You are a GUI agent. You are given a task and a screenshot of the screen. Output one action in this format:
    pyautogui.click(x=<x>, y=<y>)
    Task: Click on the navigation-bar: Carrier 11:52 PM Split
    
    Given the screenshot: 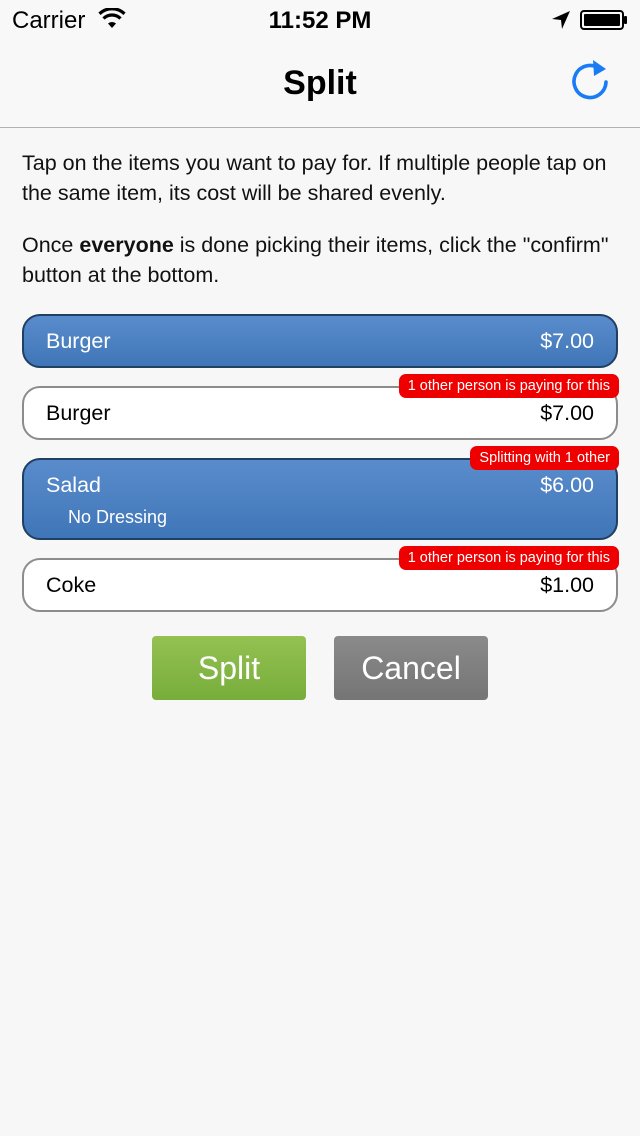 What is the action you would take?
    pyautogui.click(x=320, y=64)
    